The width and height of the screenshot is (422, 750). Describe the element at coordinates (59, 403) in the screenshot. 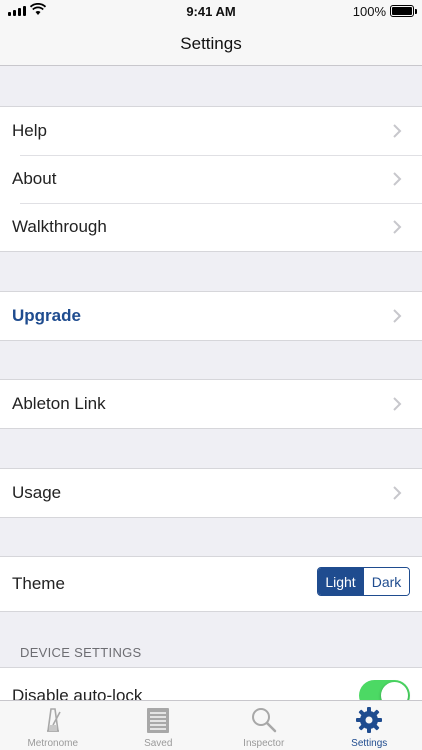

I see `ableton-link-label: Ableton Link` at that location.